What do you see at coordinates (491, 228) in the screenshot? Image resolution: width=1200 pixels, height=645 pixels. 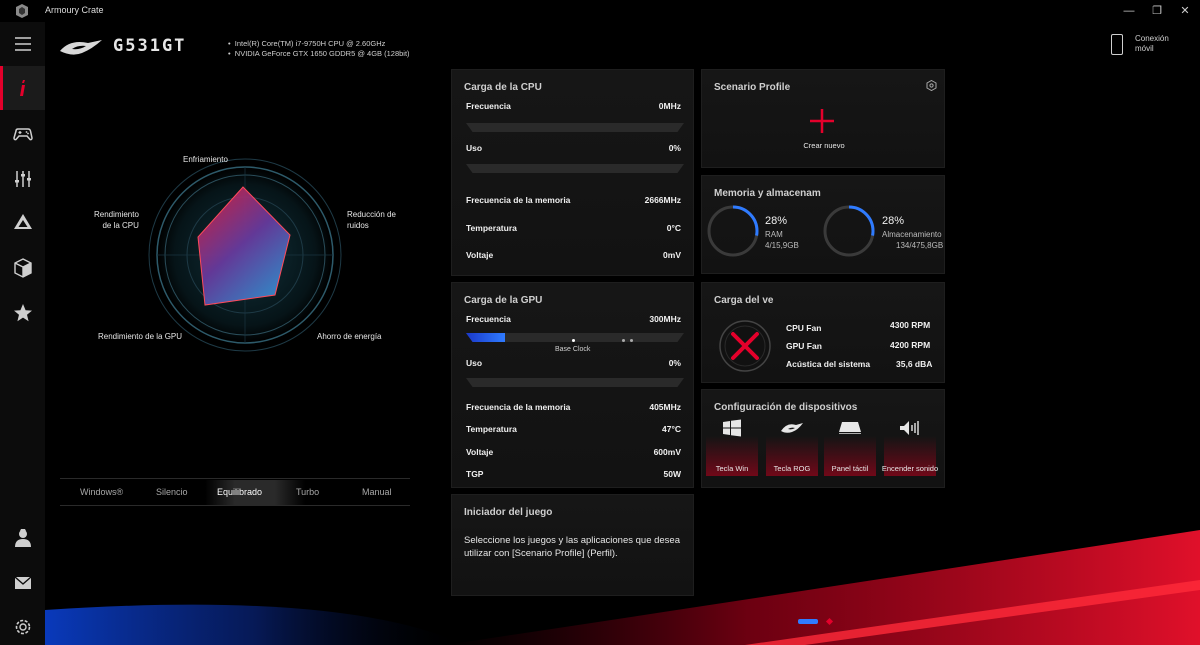 I see `cpu-temp-label: Temperatura` at bounding box center [491, 228].